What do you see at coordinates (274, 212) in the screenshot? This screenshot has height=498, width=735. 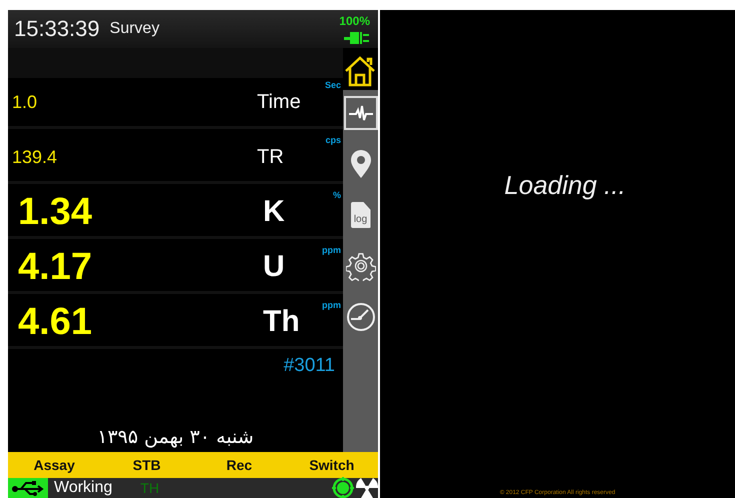 I see `reading-label: K` at bounding box center [274, 212].